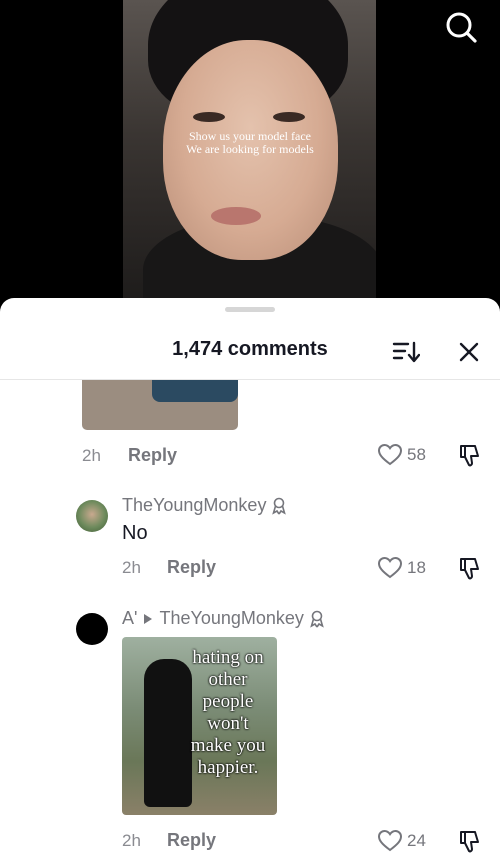 The image size is (500, 861). I want to click on sort-button, so click(406, 352).